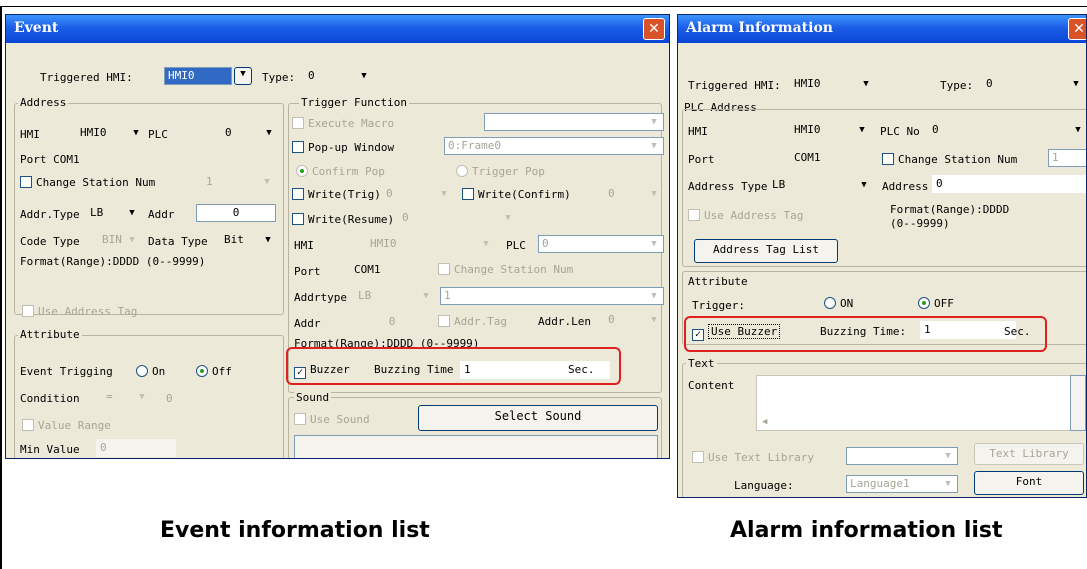 The width and height of the screenshot is (1087, 569). I want to click on write-trig-select: 0 ▼, so click(418, 194).